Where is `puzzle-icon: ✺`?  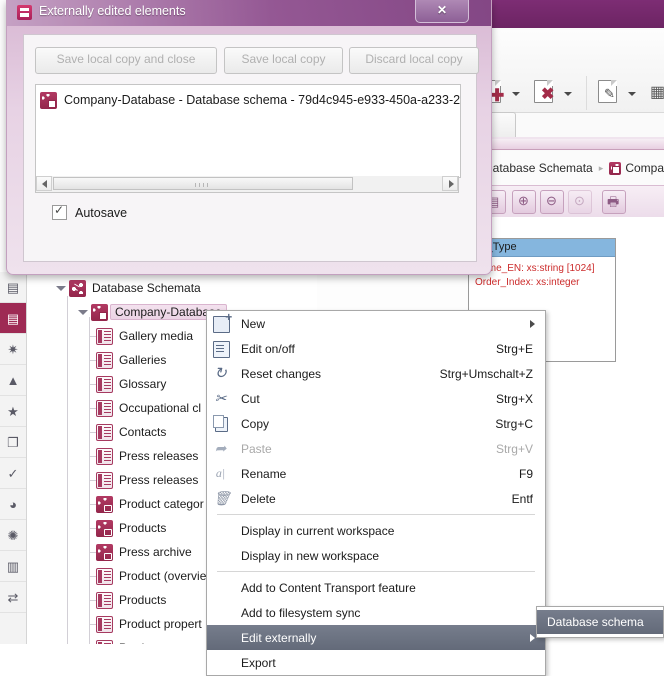
puzzle-icon: ✺ is located at coordinates (13, 535).